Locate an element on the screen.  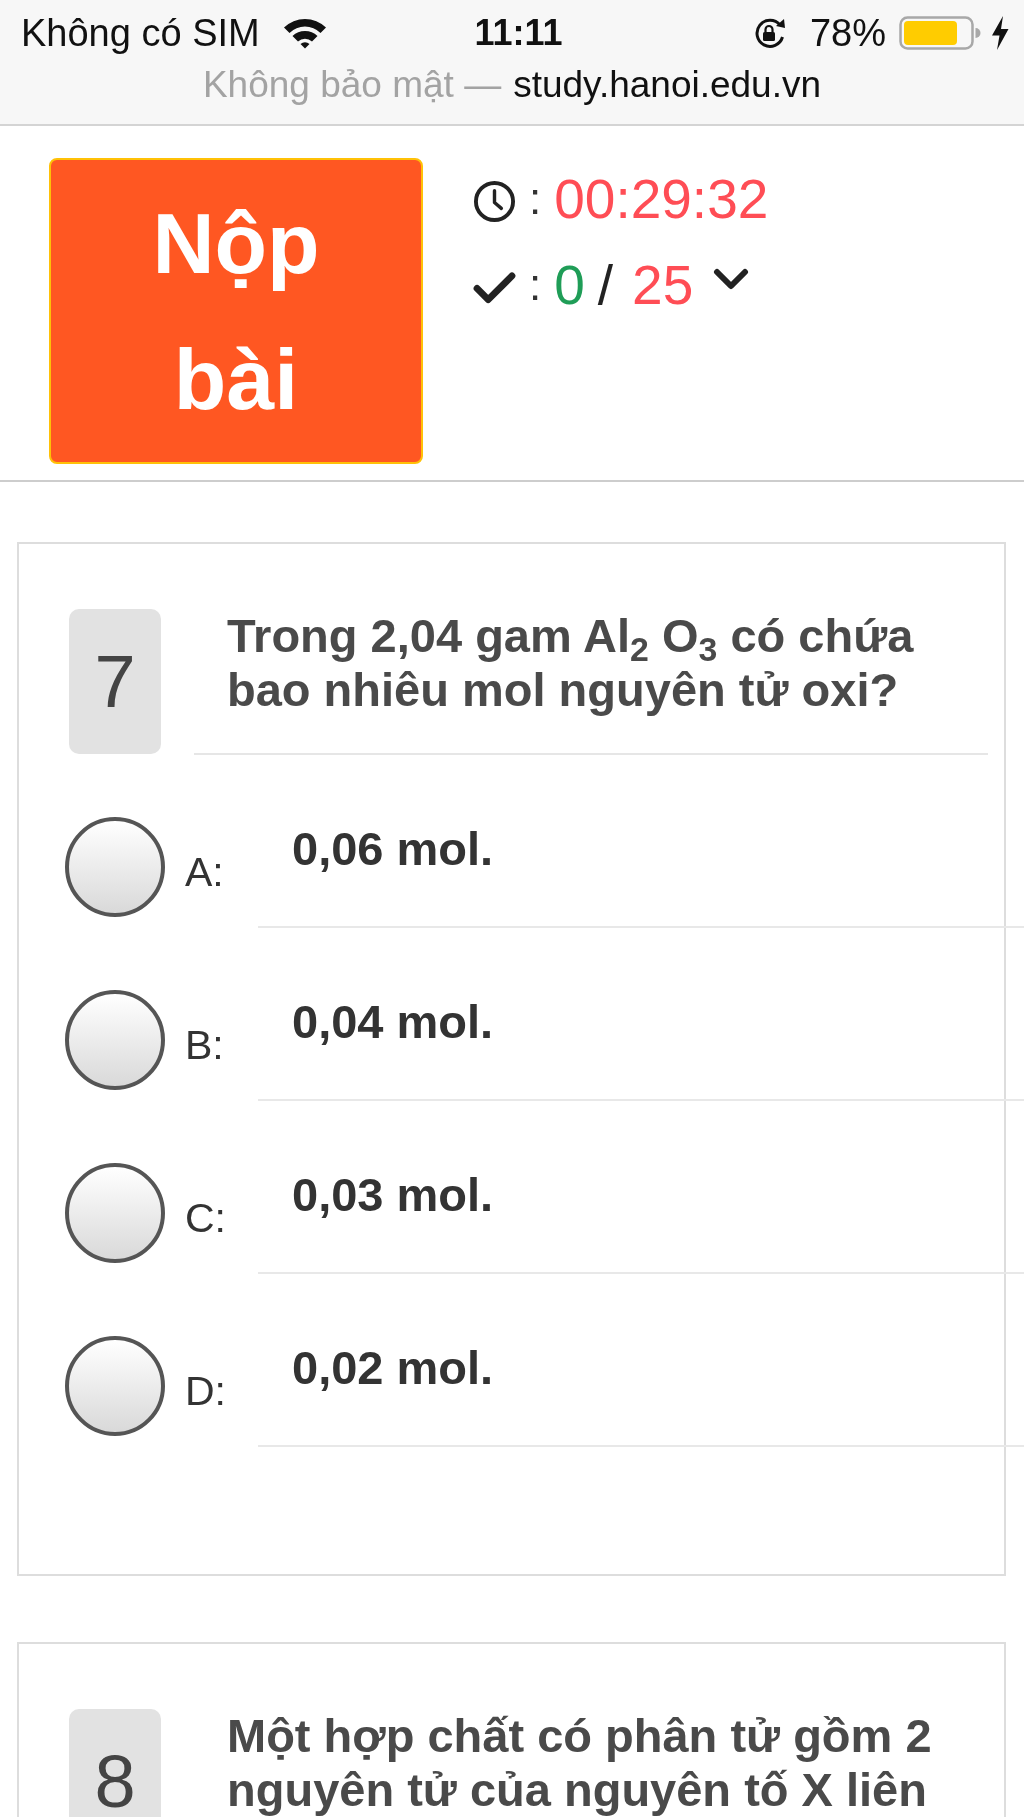
answer-text: 0,03 mol. is located at coordinates (393, 1195).